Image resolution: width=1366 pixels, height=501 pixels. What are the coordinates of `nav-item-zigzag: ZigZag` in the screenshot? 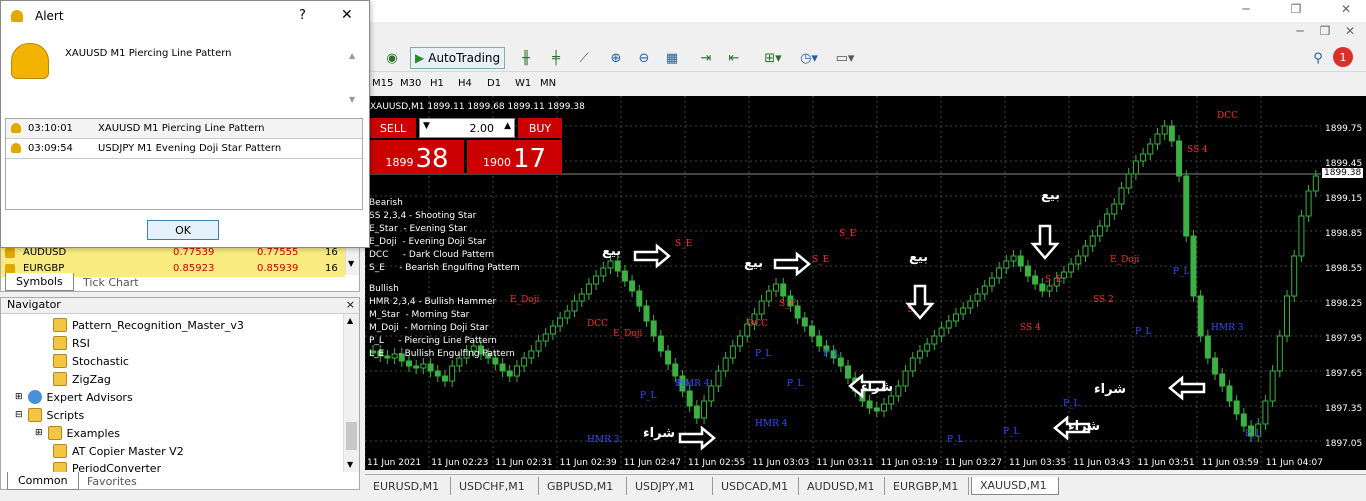 It's located at (82, 379).